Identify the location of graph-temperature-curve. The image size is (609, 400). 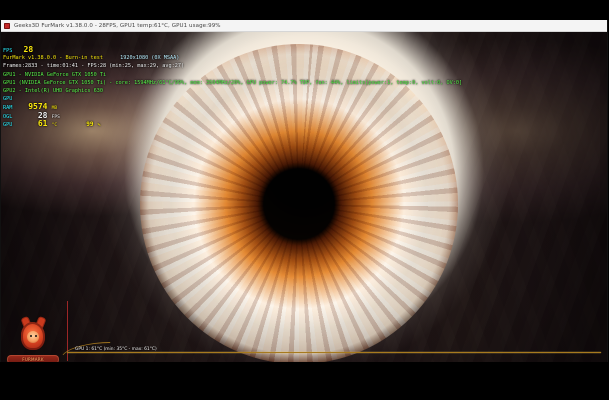
(86, 348).